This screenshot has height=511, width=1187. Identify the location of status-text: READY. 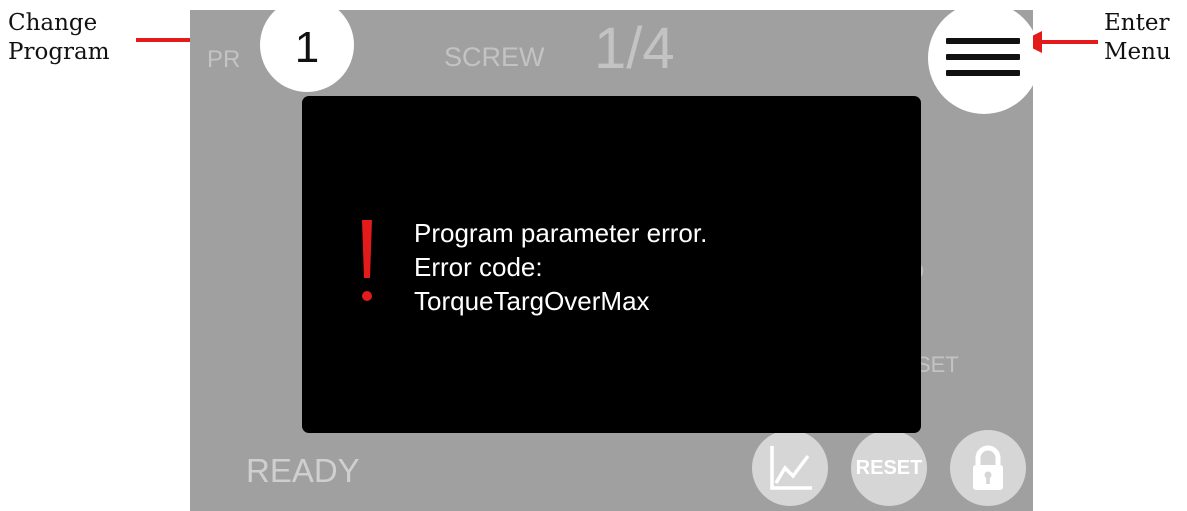
(303, 470).